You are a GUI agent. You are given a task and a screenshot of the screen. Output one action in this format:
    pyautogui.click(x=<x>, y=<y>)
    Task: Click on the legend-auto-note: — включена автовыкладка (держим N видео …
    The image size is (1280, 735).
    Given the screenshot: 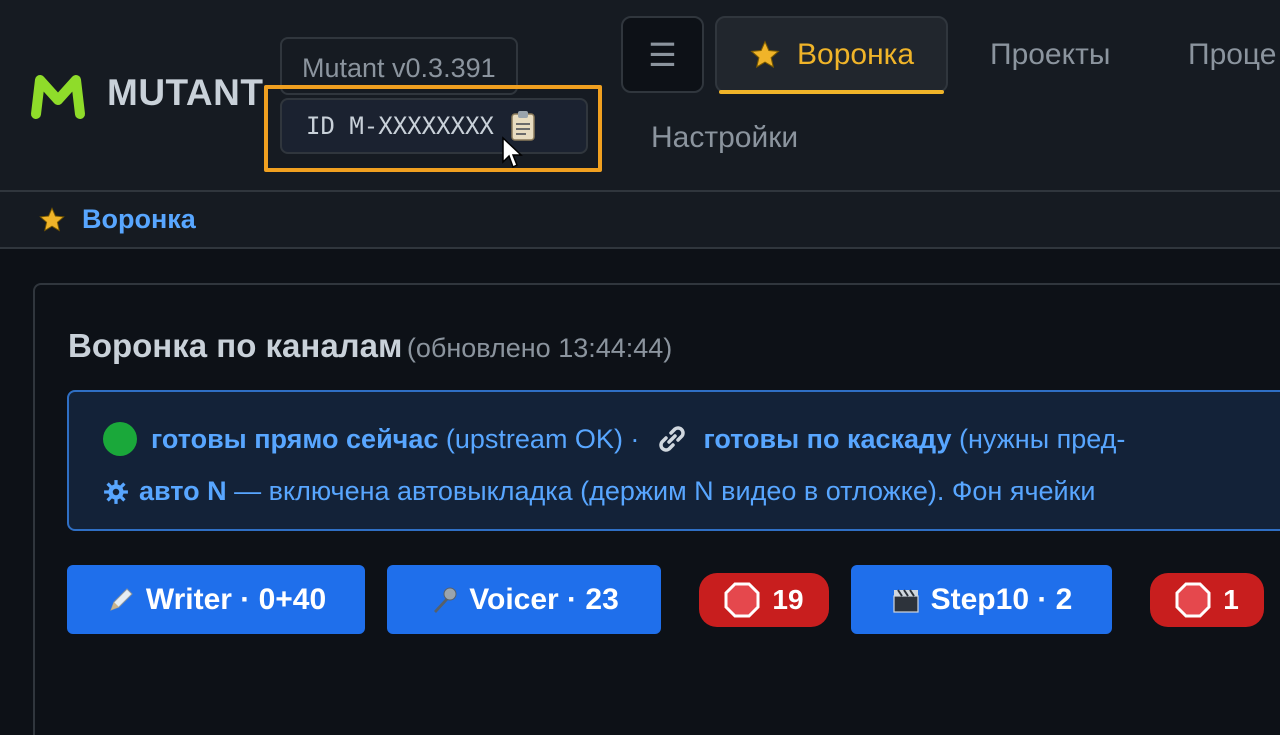 What is the action you would take?
    pyautogui.click(x=661, y=491)
    